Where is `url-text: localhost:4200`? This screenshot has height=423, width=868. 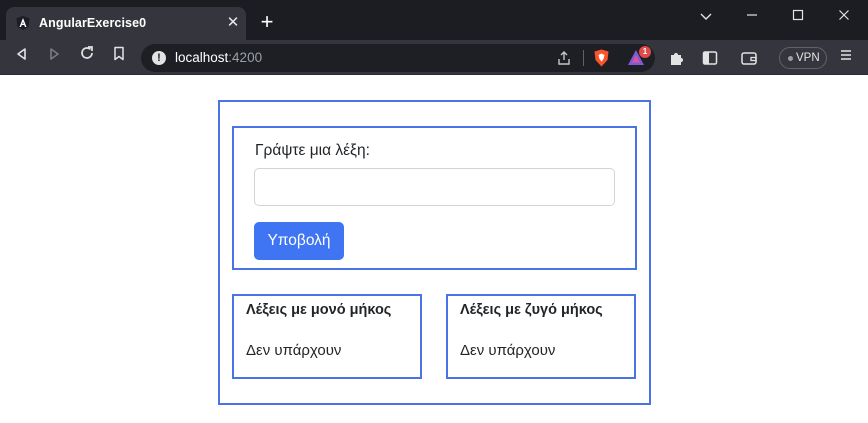
url-text: localhost:4200 is located at coordinates (218, 57).